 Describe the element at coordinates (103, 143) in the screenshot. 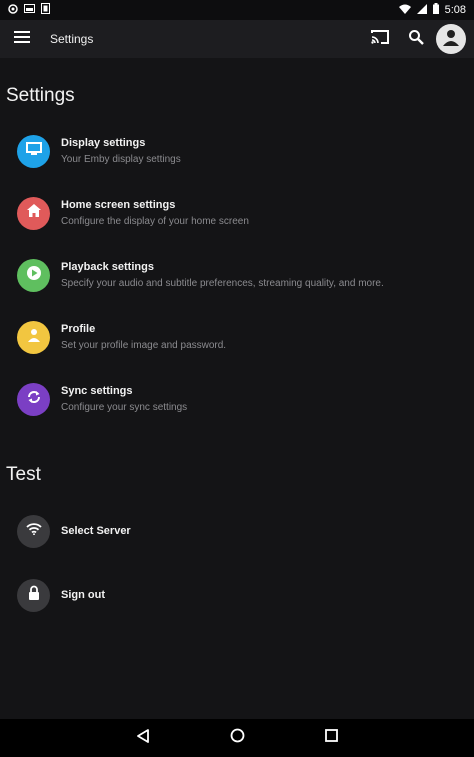

I see `settings-item-title: Display settings` at that location.